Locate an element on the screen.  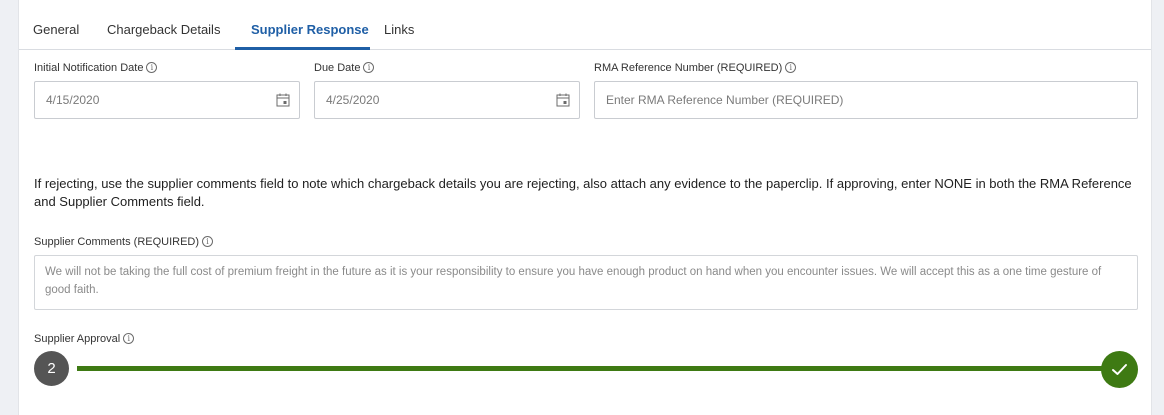
due-date-label: Due Date i is located at coordinates (344, 68).